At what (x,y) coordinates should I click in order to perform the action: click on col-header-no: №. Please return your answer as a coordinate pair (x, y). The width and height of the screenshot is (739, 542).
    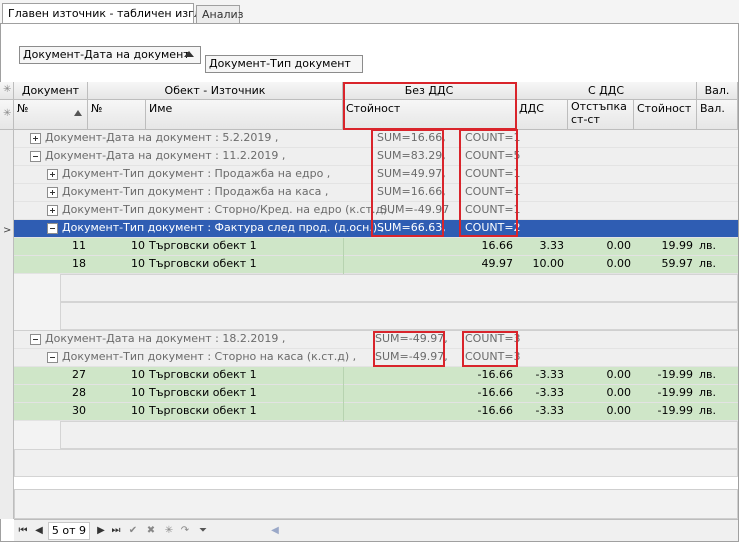
    Looking at the image, I should click on (51, 115).